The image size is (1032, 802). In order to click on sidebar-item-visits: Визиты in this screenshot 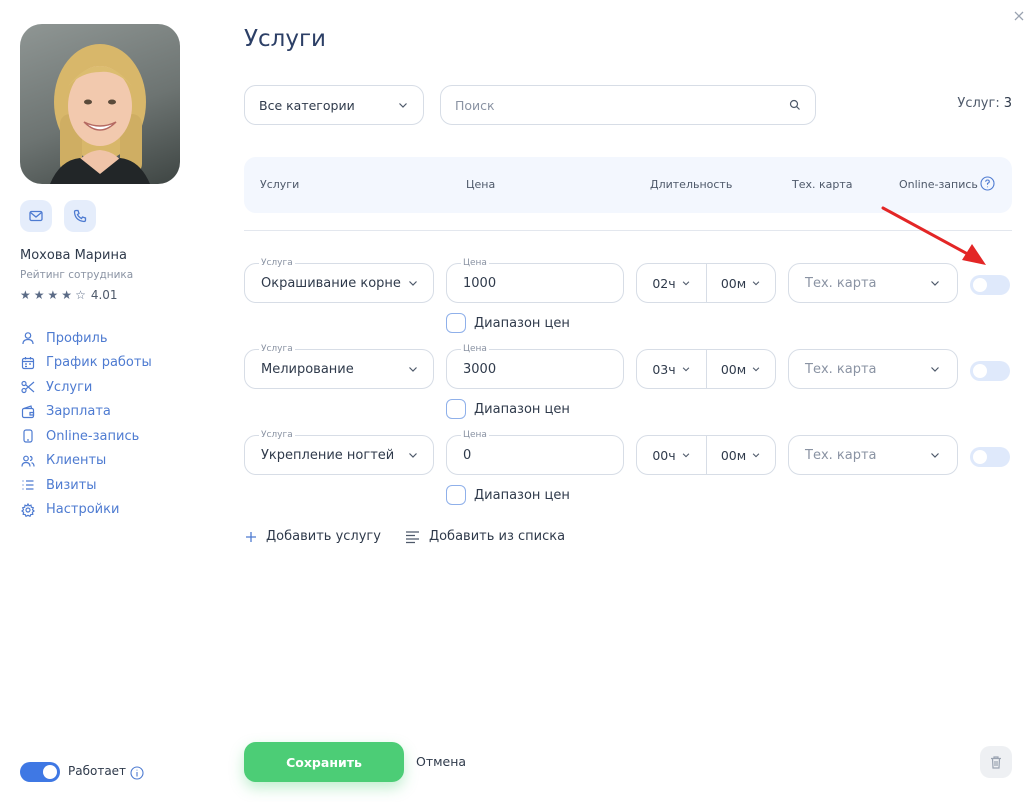, I will do `click(86, 485)`.